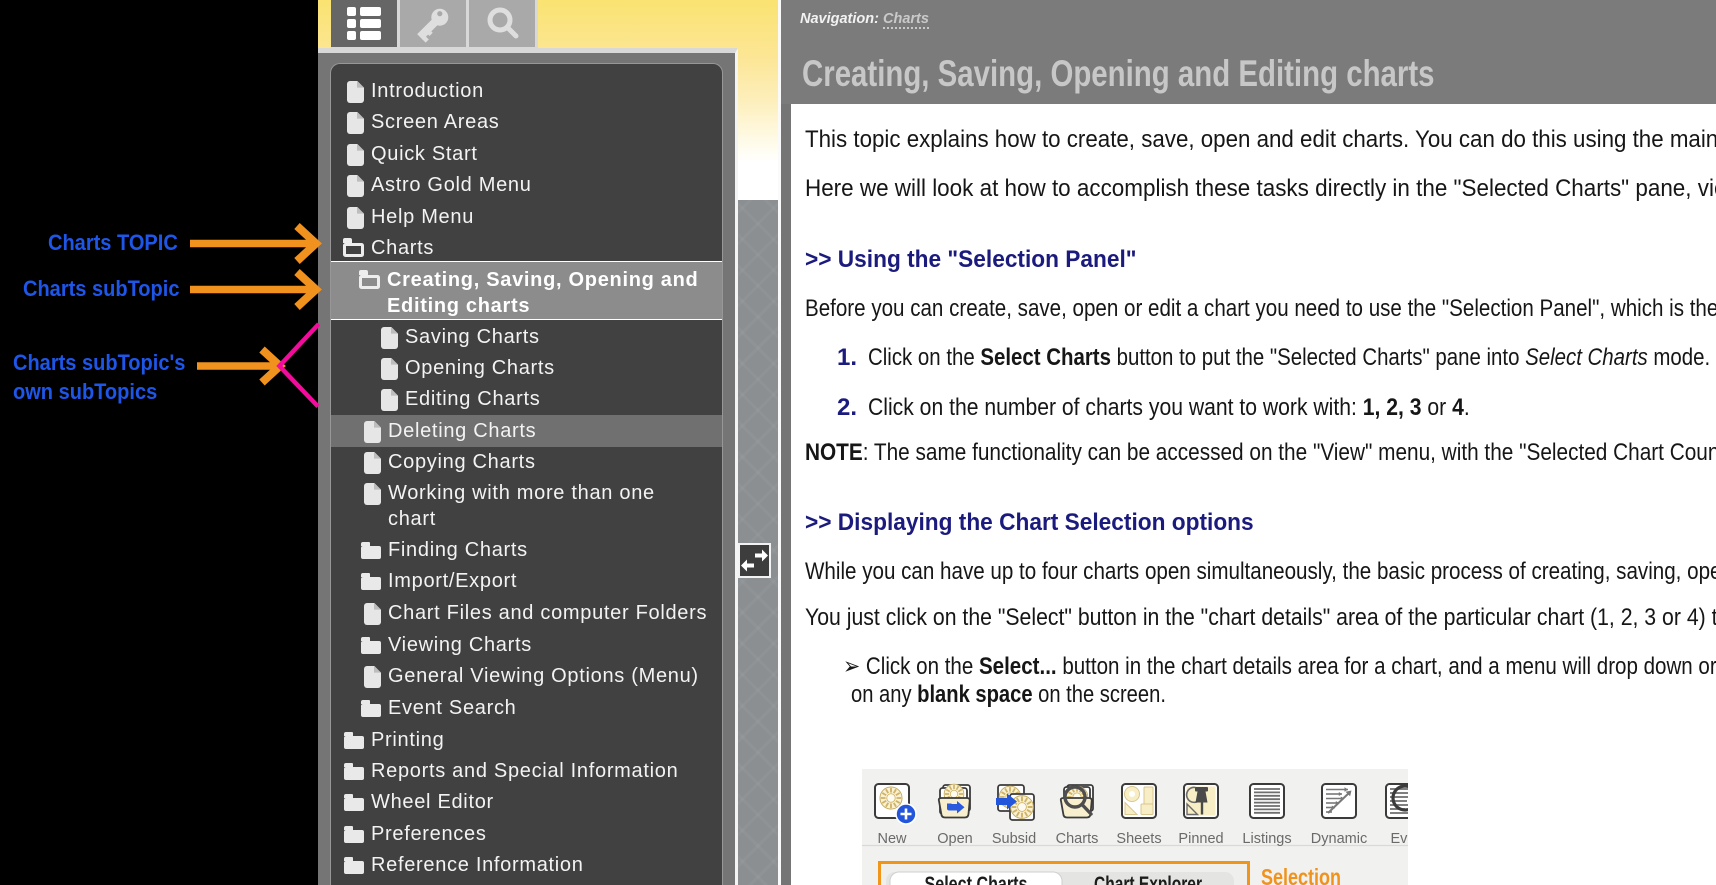 This screenshot has width=1716, height=885. I want to click on svg-text: Subsid, so click(1014, 839).